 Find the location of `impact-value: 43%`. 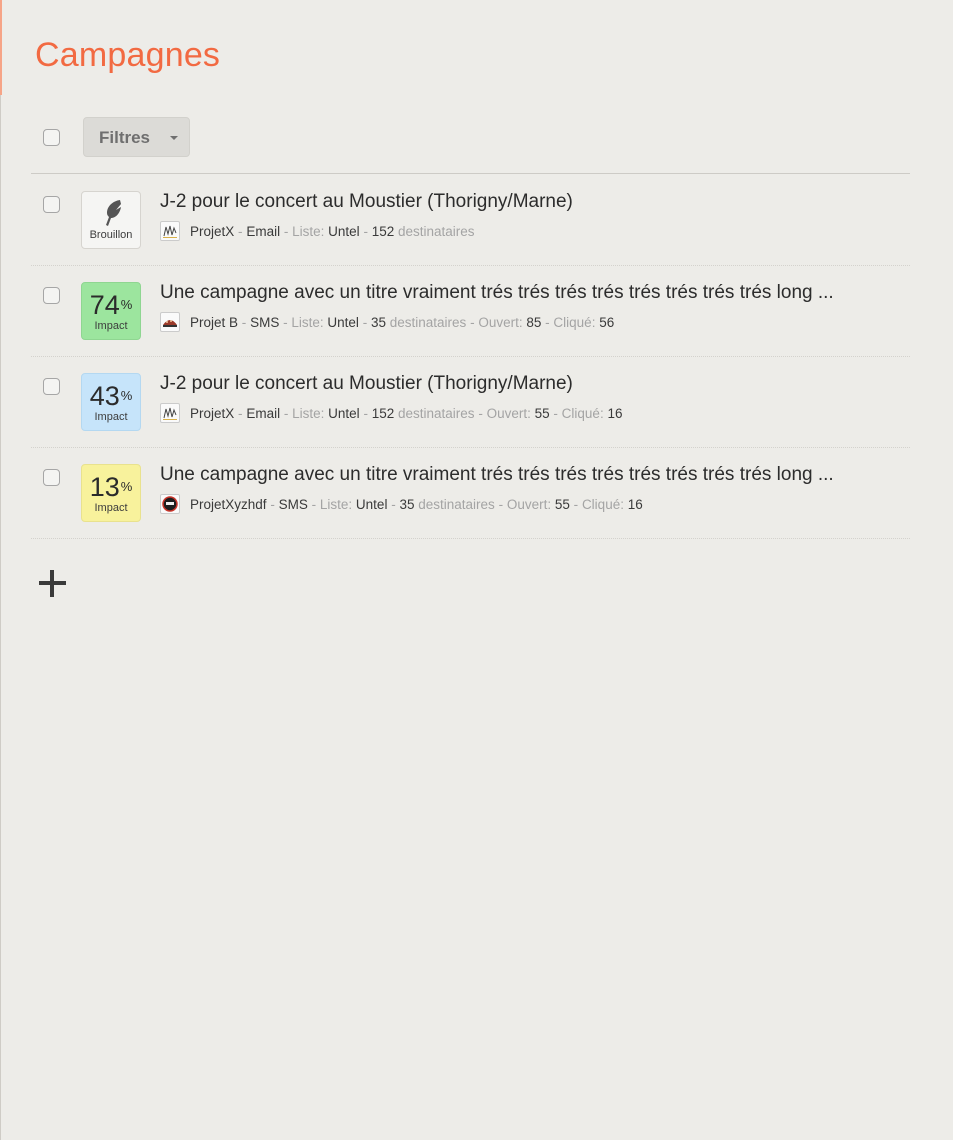

impact-value: 43% is located at coordinates (111, 396).